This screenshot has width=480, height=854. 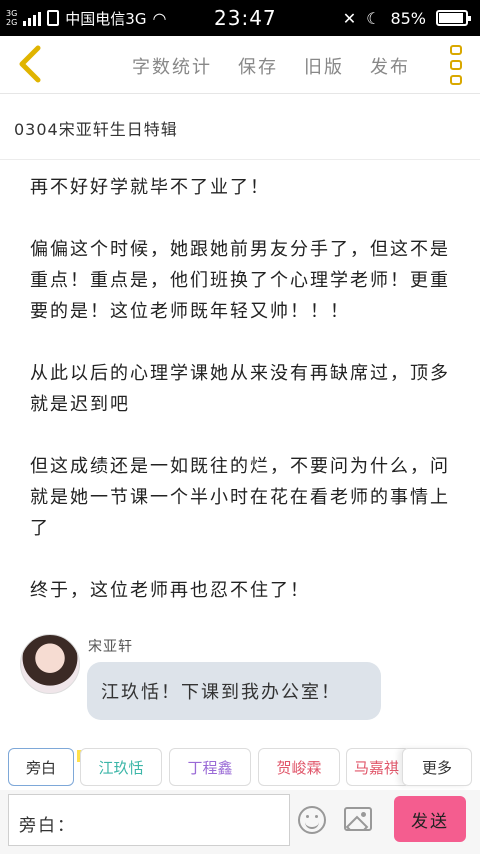 What do you see at coordinates (258, 66) in the screenshot?
I see `save-button: 保存` at bounding box center [258, 66].